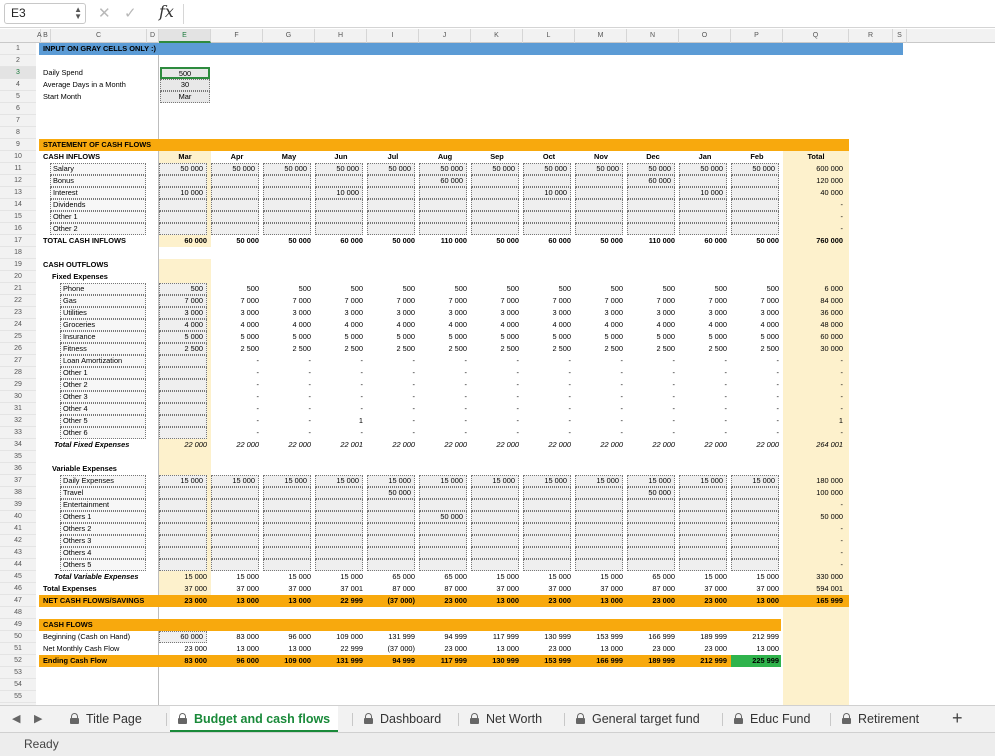  I want to click on fixed-expense-label: Other 6, so click(103, 433).